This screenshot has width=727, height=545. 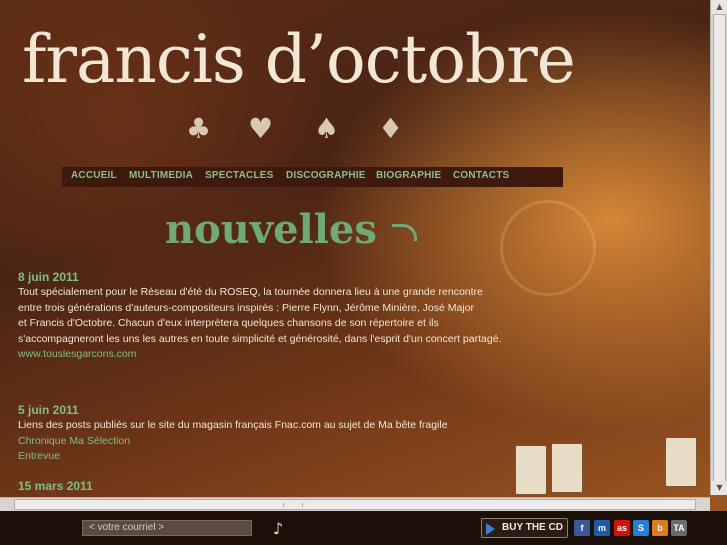 What do you see at coordinates (167, 528) in the screenshot?
I see `email-subscribe-input: < votre courriel >` at bounding box center [167, 528].